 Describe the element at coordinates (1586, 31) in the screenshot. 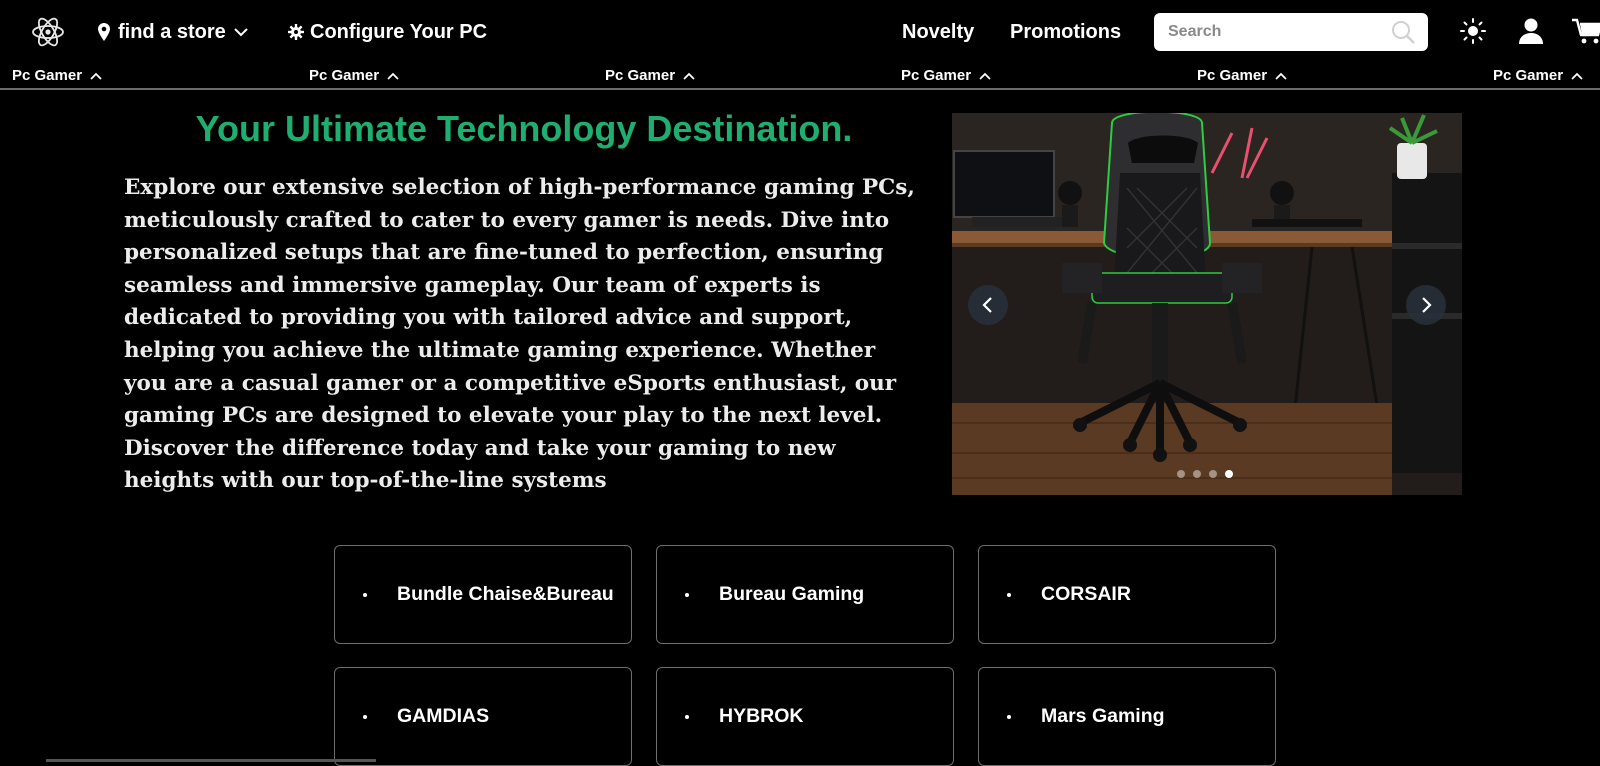

I see `cart-icon` at that location.